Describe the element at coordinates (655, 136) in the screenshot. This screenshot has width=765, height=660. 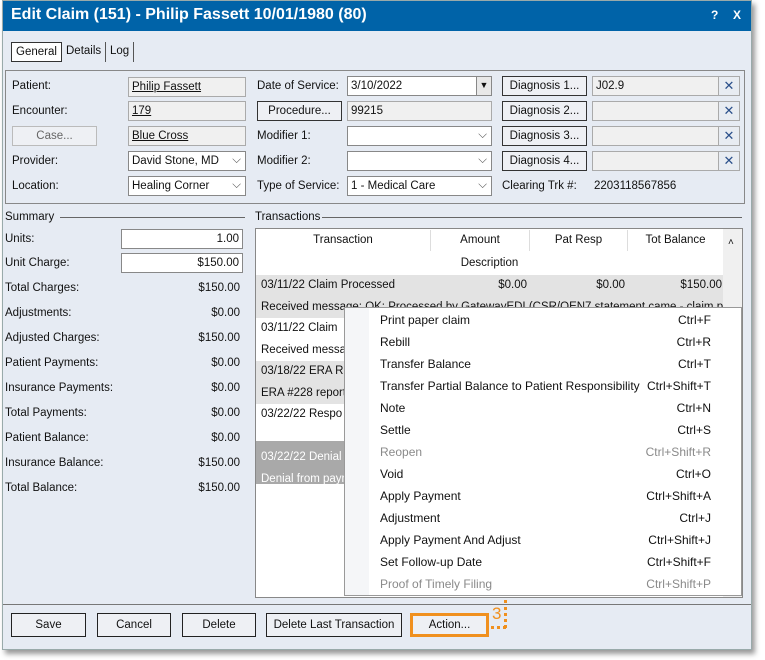
I see `diagnosis3-field` at that location.